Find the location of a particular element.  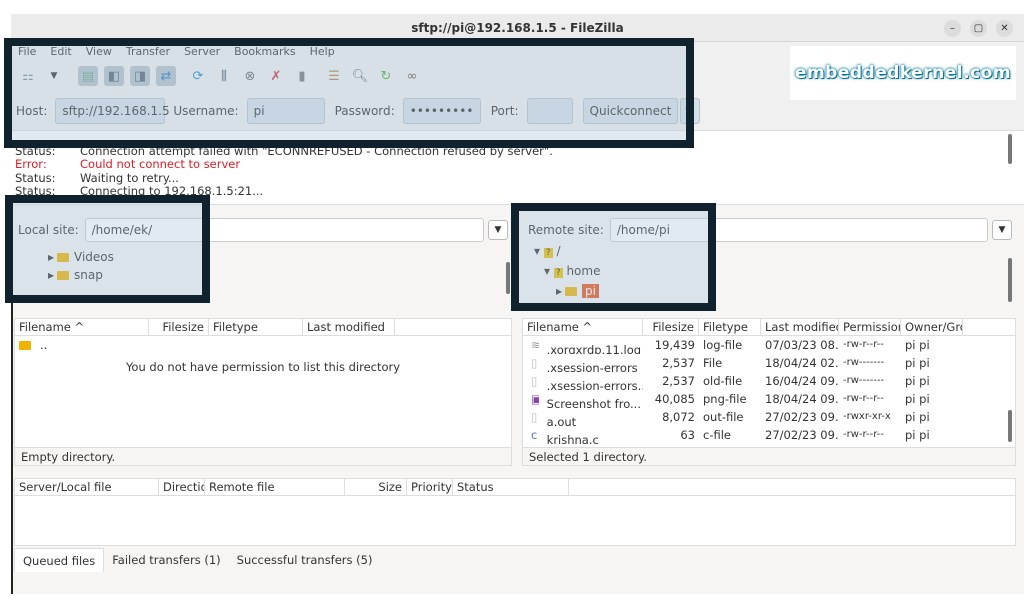

remote-list-scrollbar is located at coordinates (1010, 426).